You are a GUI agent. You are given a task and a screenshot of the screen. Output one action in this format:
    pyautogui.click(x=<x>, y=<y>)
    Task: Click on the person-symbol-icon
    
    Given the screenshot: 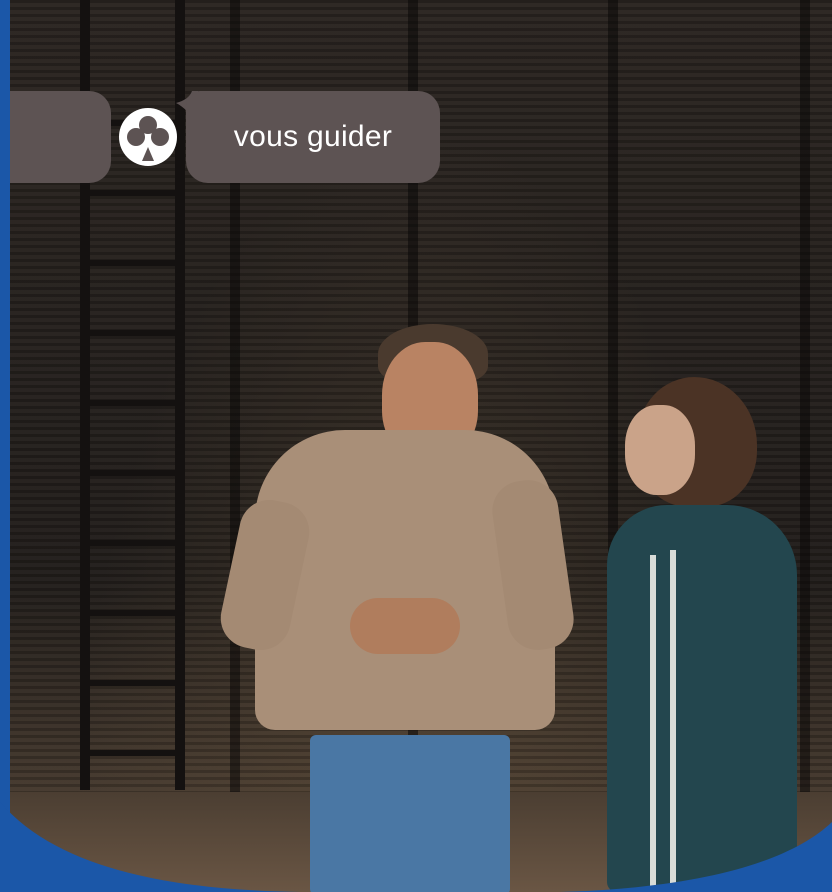 What is the action you would take?
    pyautogui.click(x=148, y=137)
    